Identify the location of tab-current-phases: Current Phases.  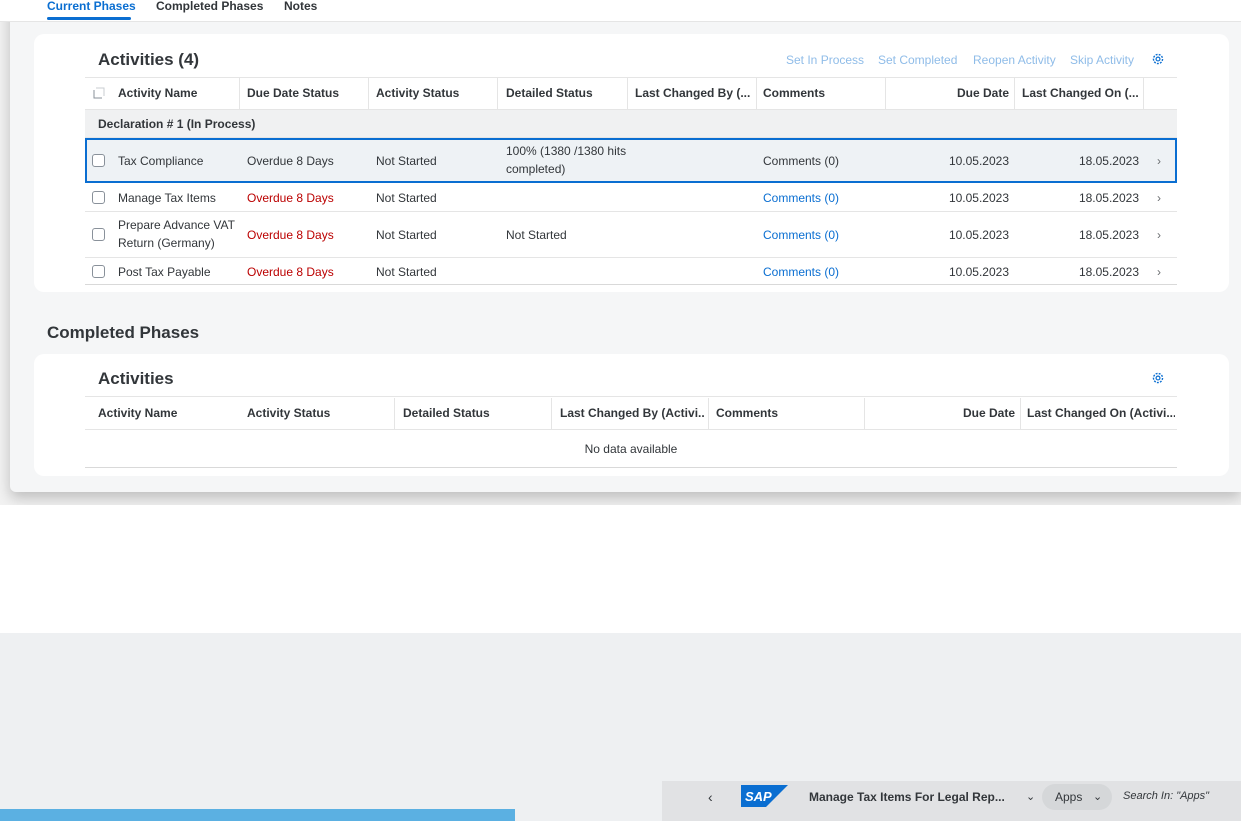
(91, 6).